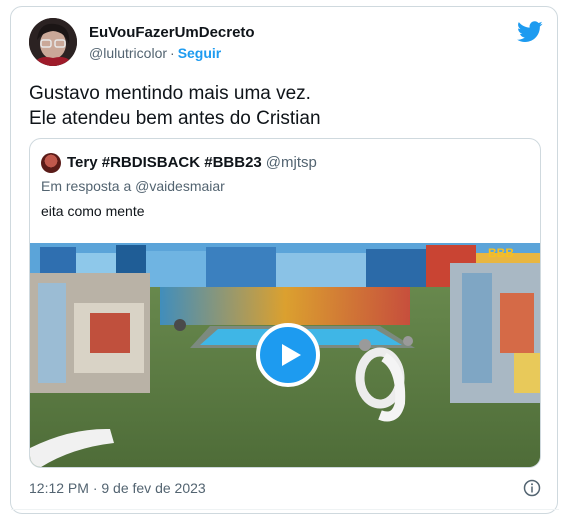  What do you see at coordinates (532, 488) in the screenshot?
I see `info-icon` at bounding box center [532, 488].